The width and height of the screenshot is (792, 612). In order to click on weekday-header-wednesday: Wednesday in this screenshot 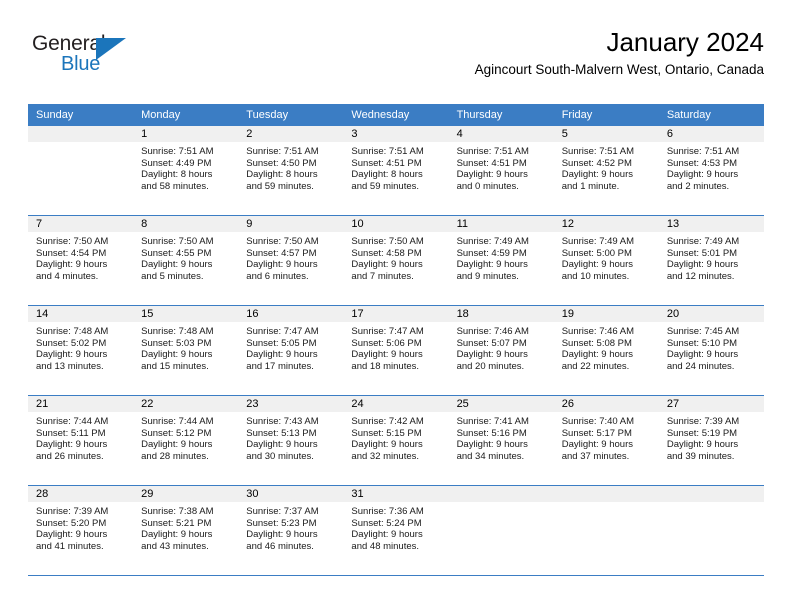, I will do `click(396, 115)`.